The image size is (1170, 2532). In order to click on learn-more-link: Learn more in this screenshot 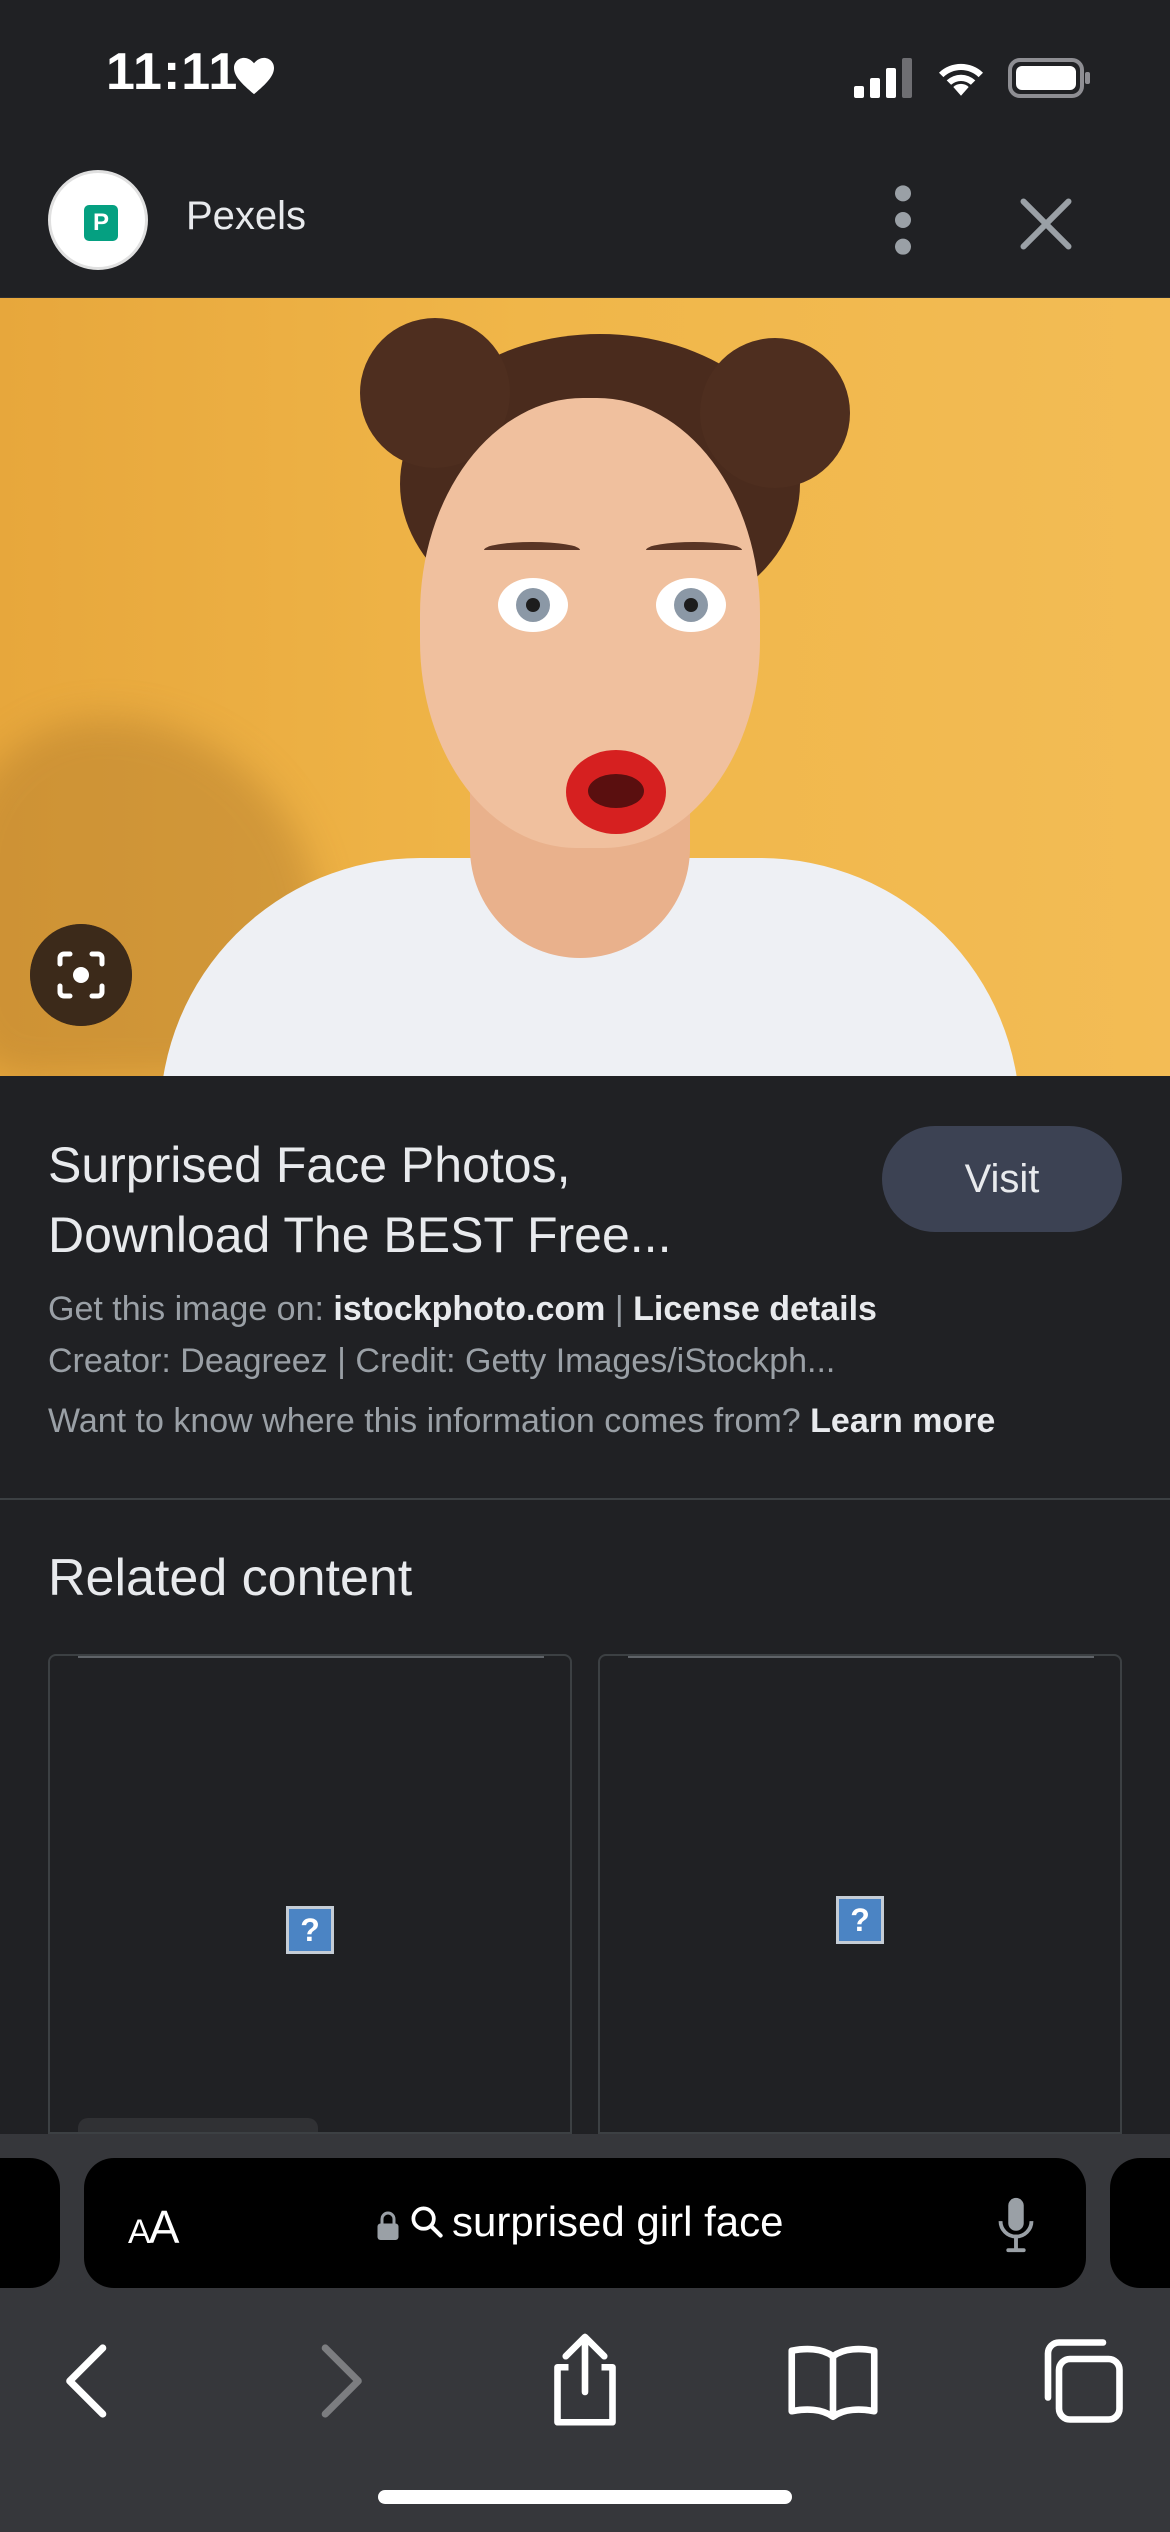, I will do `click(902, 1421)`.